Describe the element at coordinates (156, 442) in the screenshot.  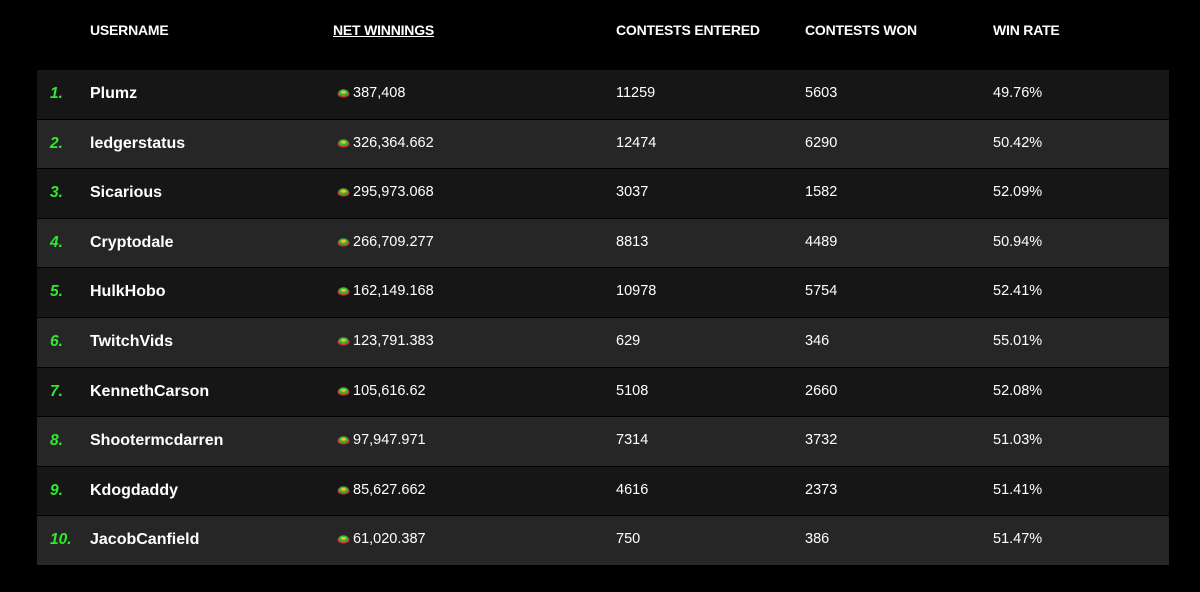
I see `username-cell: Shootermcdarren` at that location.